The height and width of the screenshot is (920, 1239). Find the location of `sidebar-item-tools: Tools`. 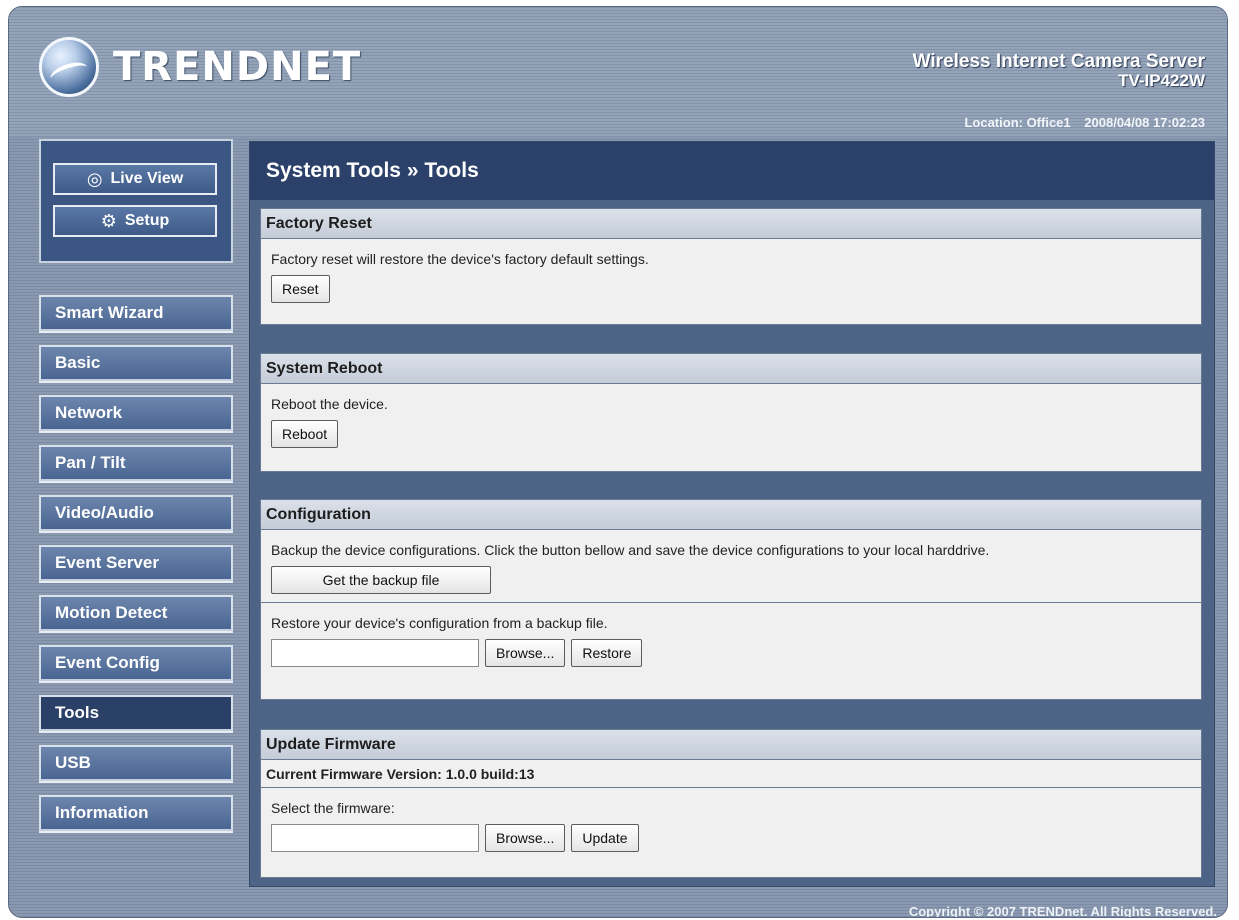

sidebar-item-tools: Tools is located at coordinates (136, 713).